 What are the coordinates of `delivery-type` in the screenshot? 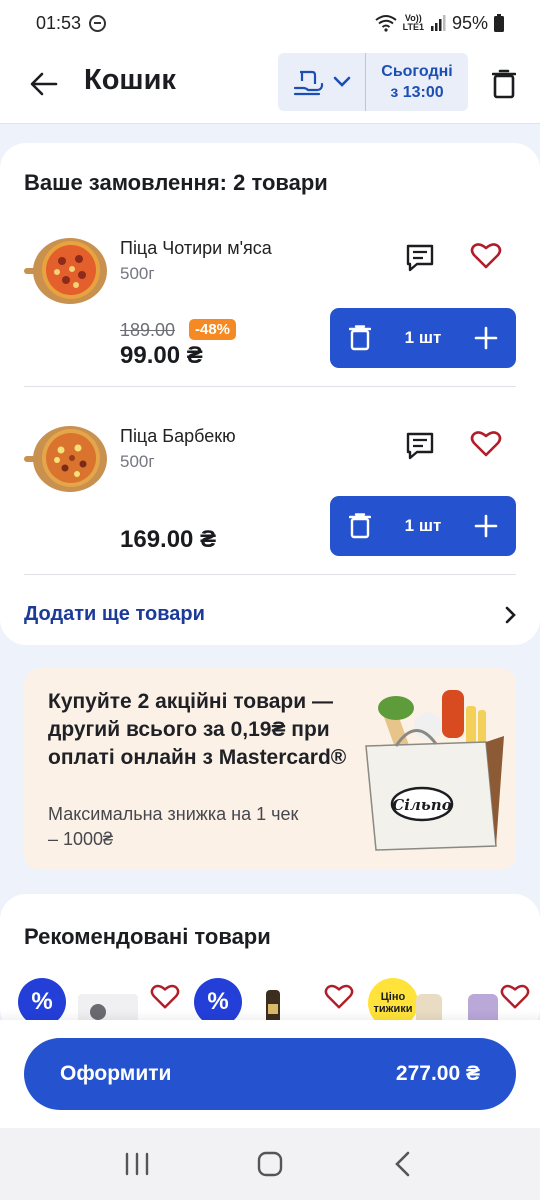 It's located at (322, 82).